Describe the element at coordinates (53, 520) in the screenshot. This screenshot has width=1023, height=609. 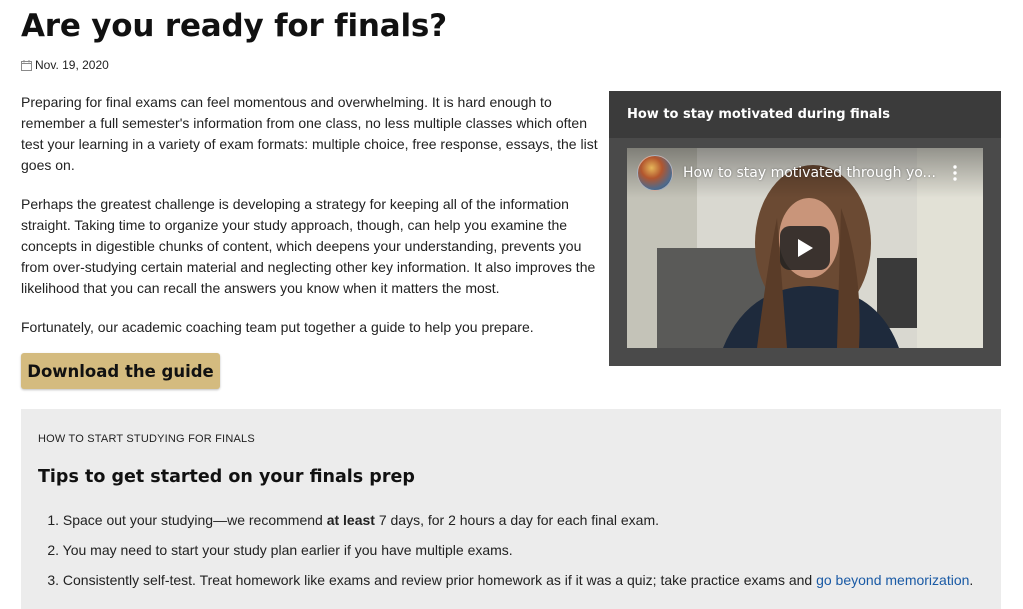
I see `list-item-number: 1.` at that location.